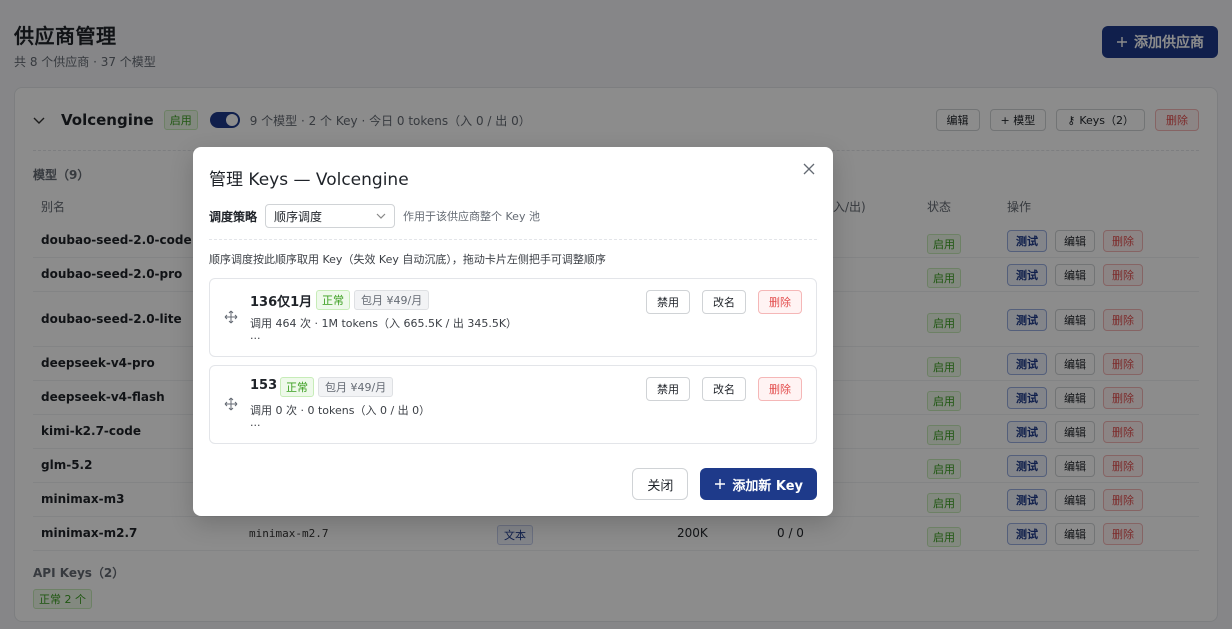  Describe the element at coordinates (340, 410) in the screenshot. I see `key-usage: 调用 0 次 · 0 tokens（入 0 / 出 0）` at that location.